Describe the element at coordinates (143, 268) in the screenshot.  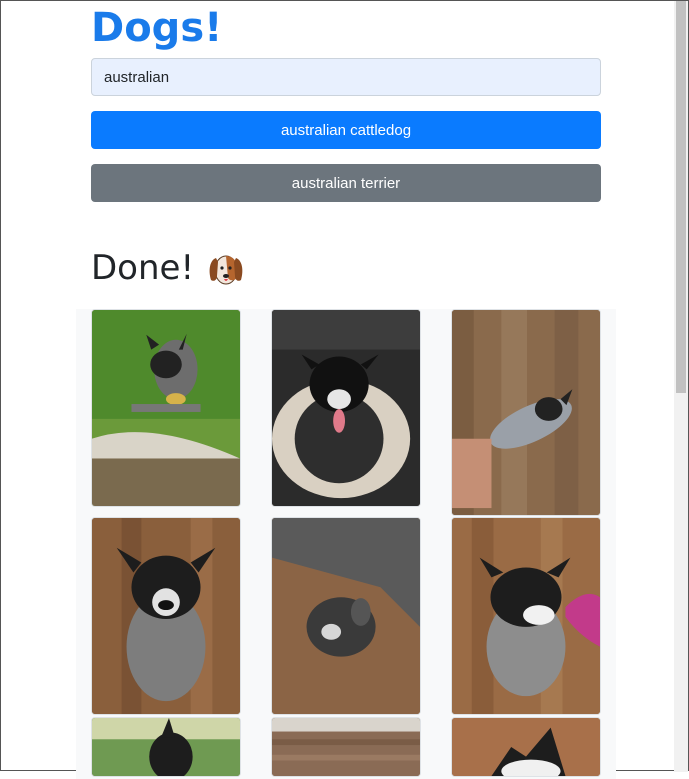
I see `status-text: Done!` at that location.